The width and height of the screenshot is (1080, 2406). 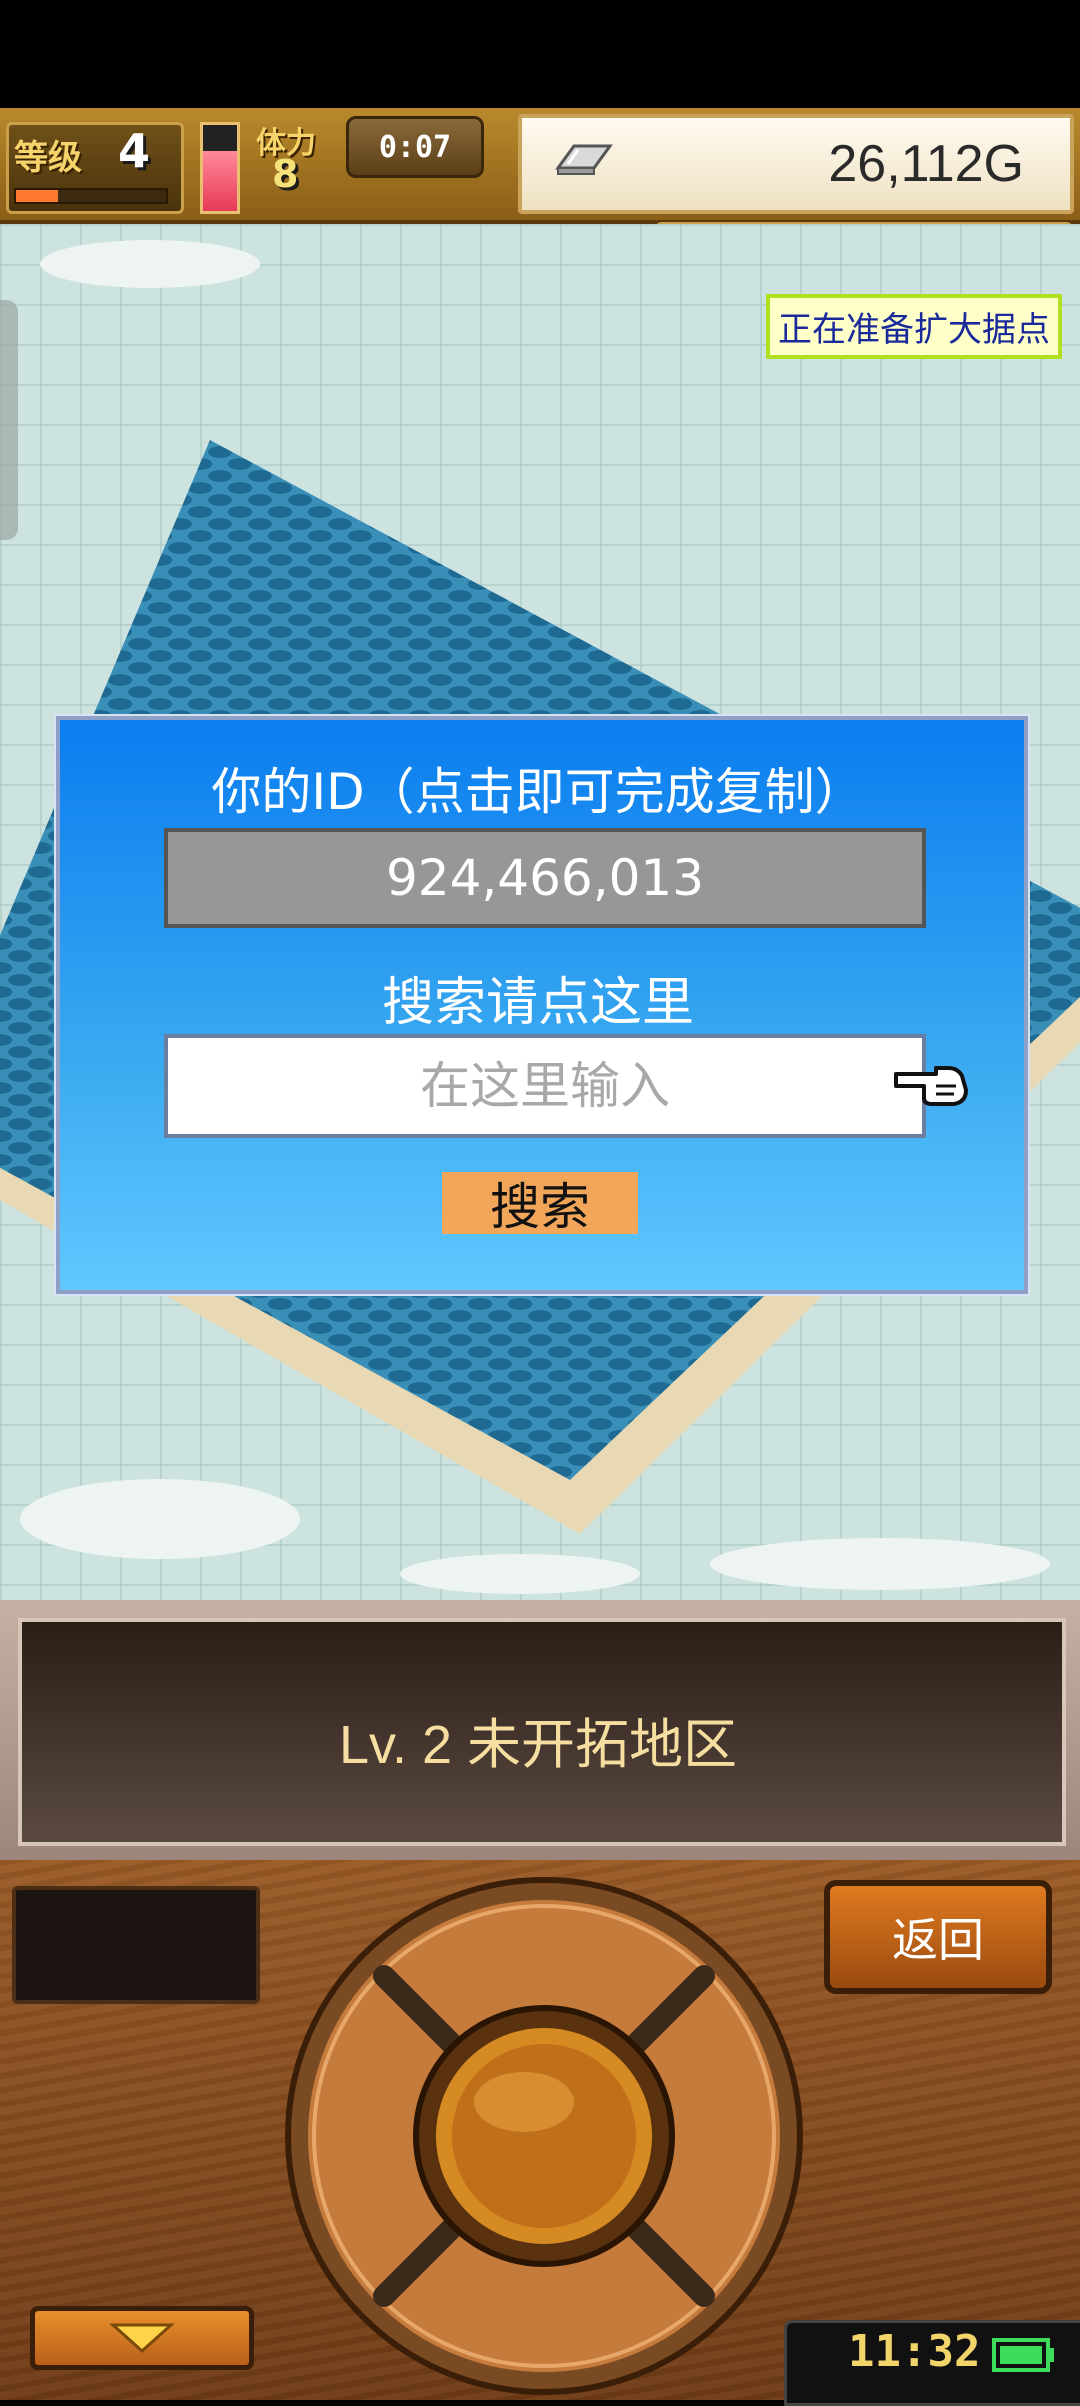 What do you see at coordinates (538, 792) in the screenshot?
I see `dialog-title: 你的ID（点击即可完成复制）` at bounding box center [538, 792].